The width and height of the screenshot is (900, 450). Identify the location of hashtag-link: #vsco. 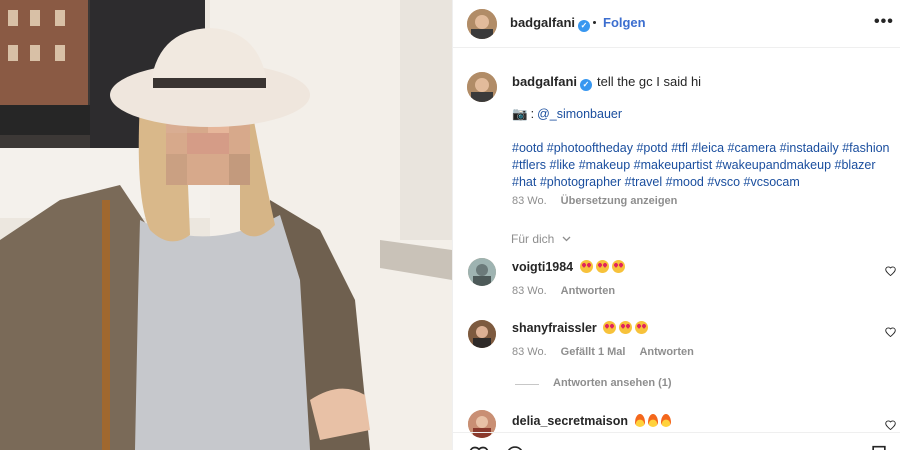
(723, 182).